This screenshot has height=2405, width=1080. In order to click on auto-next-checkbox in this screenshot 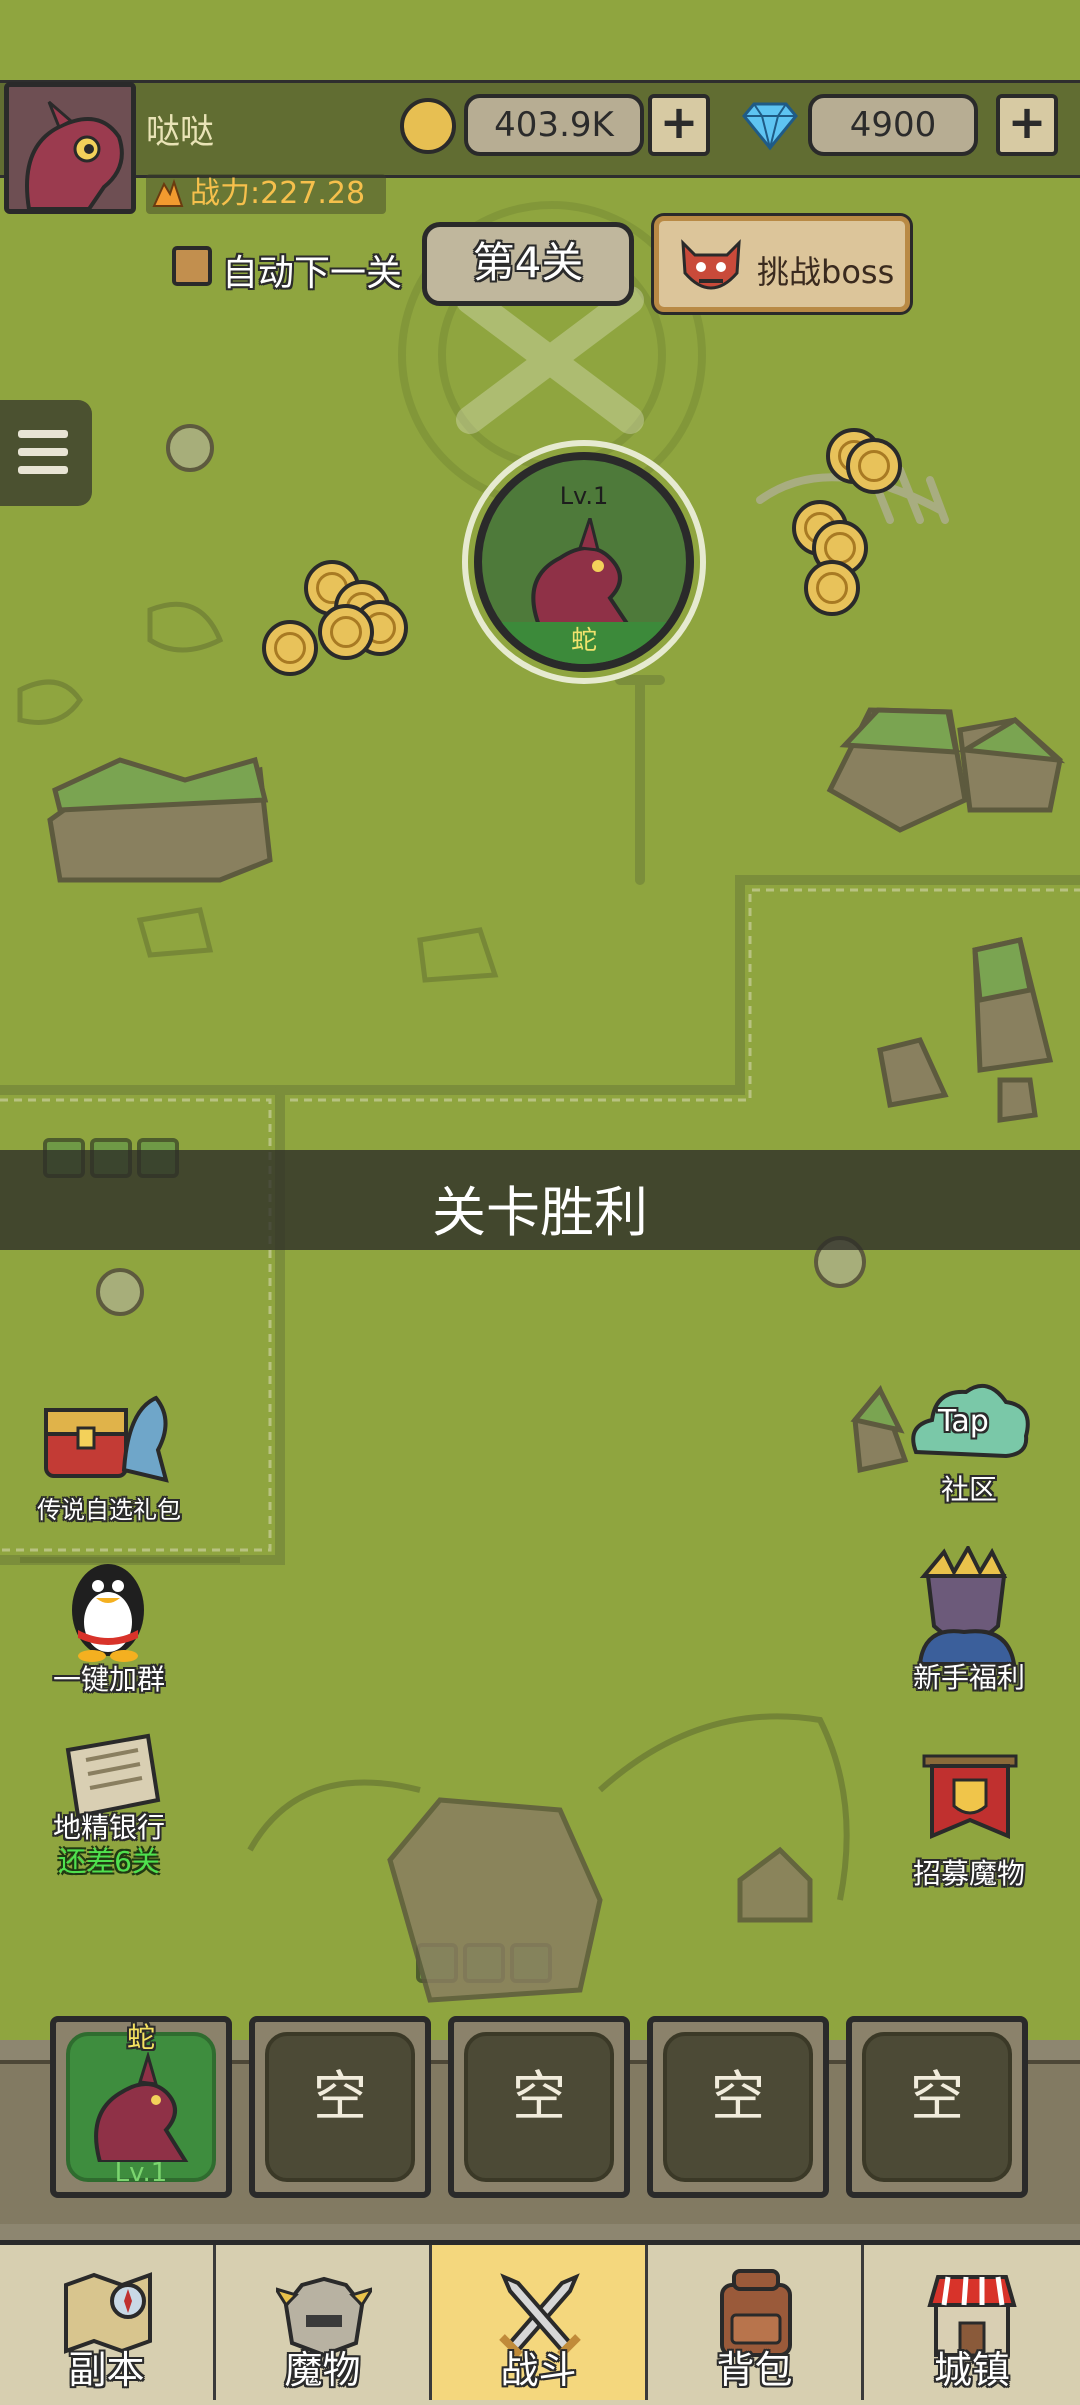, I will do `click(192, 266)`.